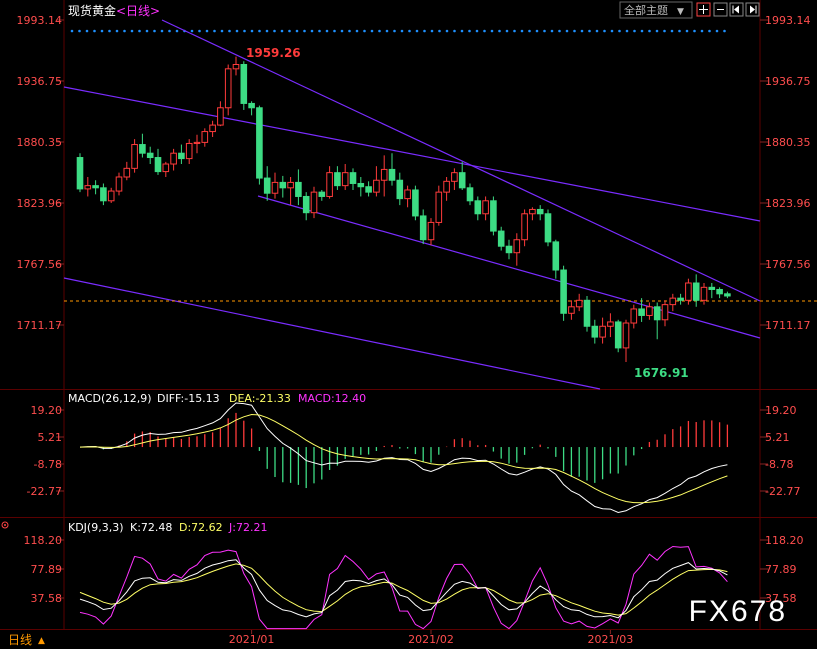  What do you see at coordinates (47, 410) in the screenshot?
I see `macd-tick-label: 19.20` at bounding box center [47, 410].